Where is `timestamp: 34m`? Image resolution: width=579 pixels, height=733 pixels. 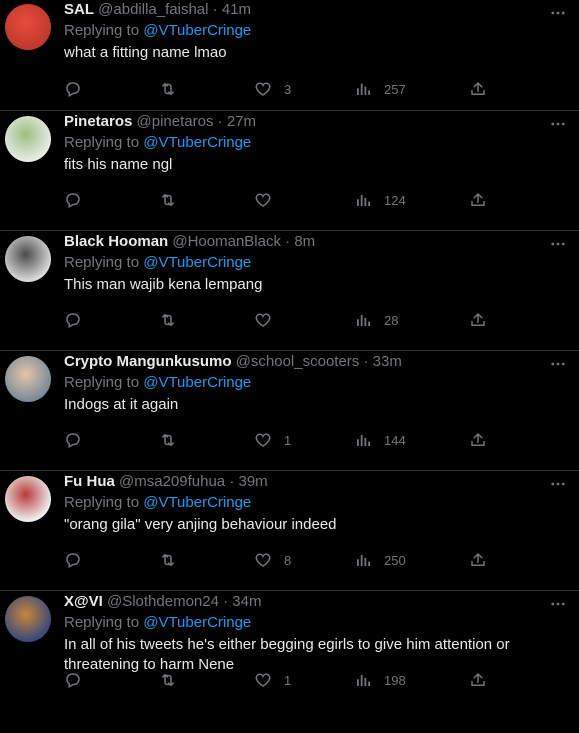 timestamp: 34m is located at coordinates (246, 601).